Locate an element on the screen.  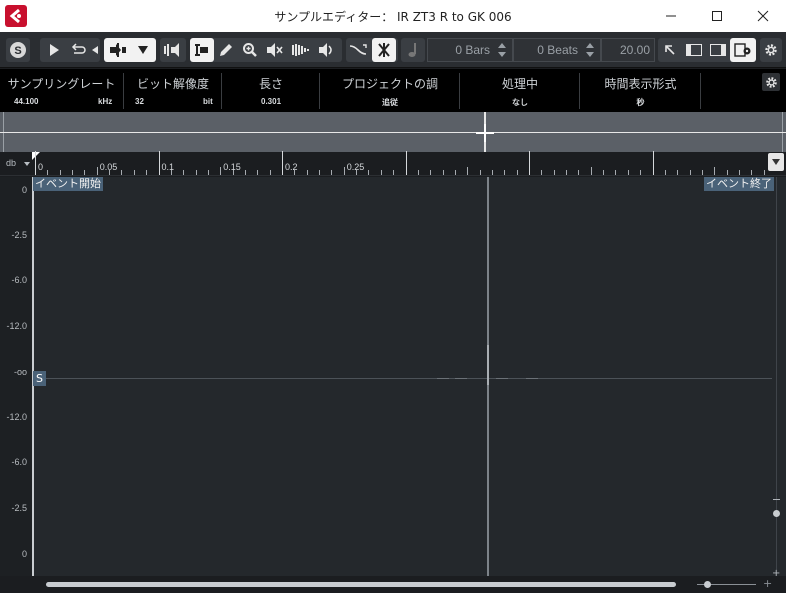
play-icon is located at coordinates (54, 50).